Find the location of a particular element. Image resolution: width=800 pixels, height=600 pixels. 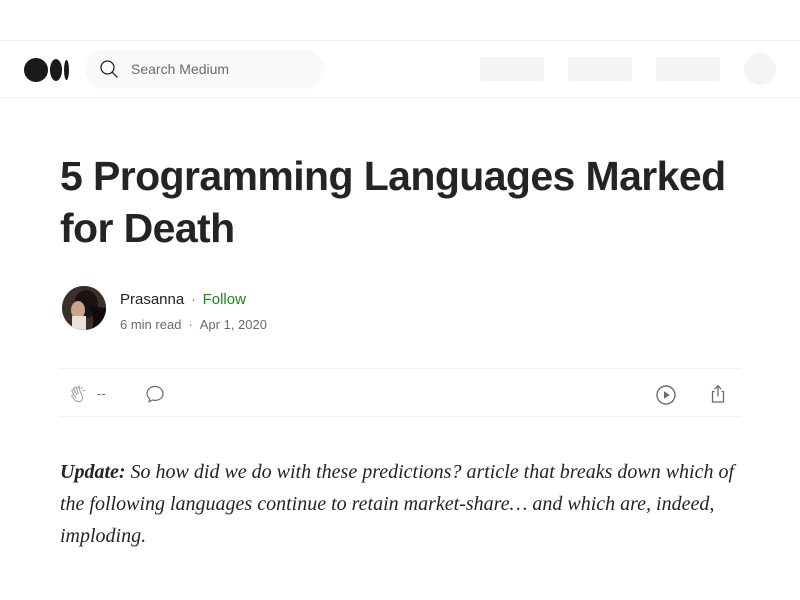

clap-count: -- is located at coordinates (101, 393).